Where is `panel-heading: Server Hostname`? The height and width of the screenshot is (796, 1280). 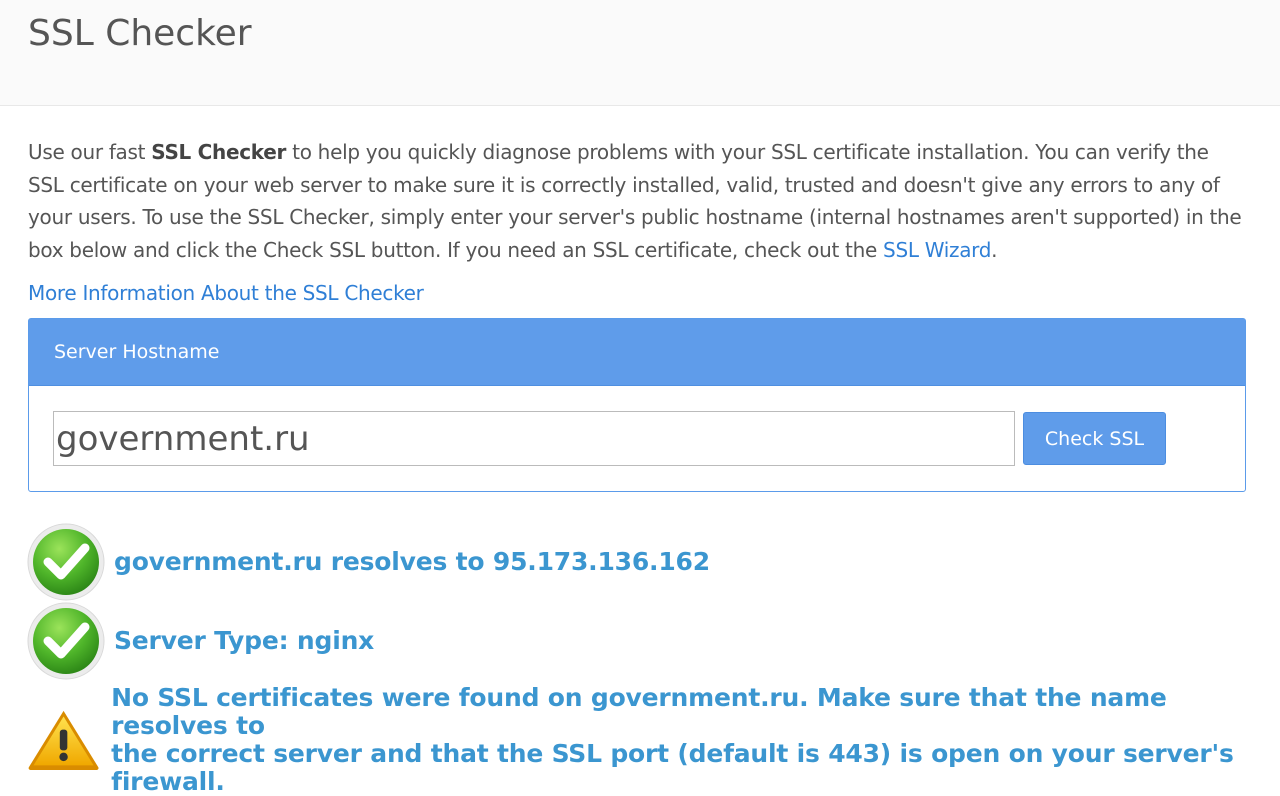 panel-heading: Server Hostname is located at coordinates (637, 352).